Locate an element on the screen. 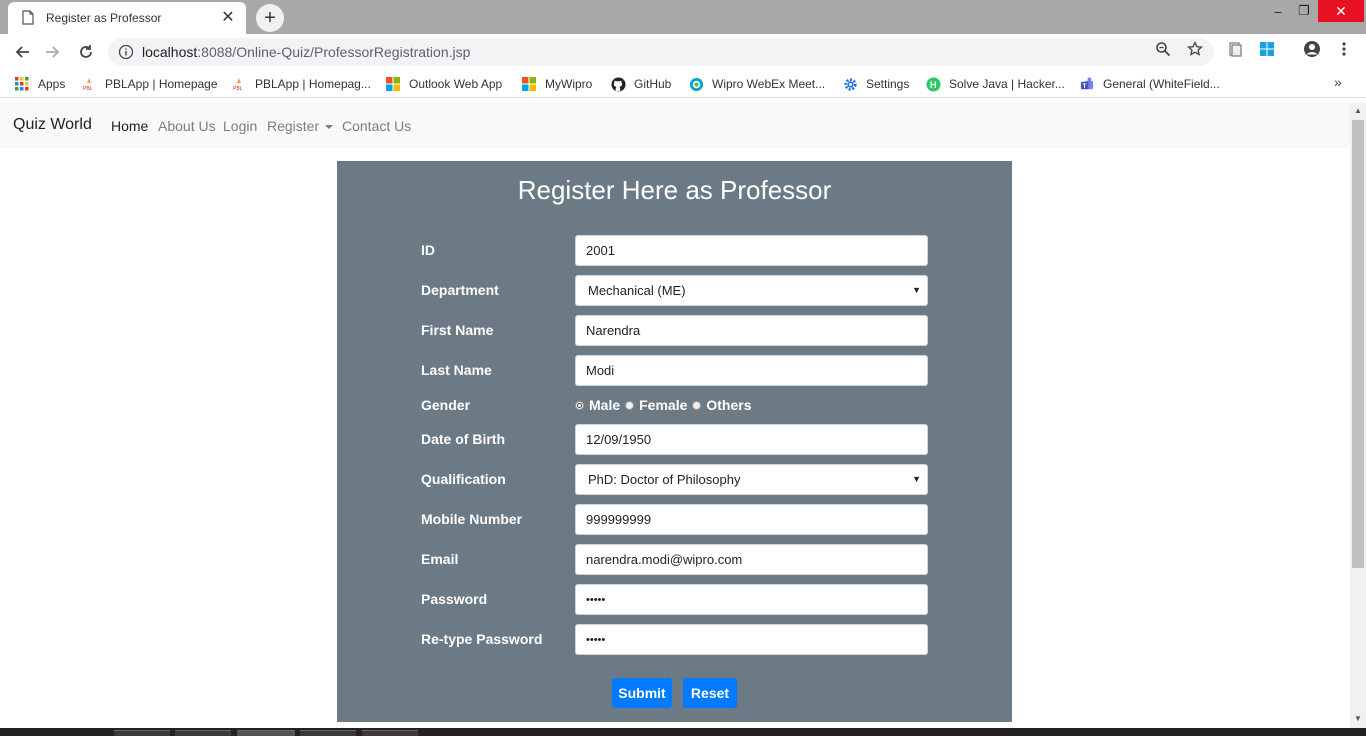 Image resolution: width=1366 pixels, height=736 pixels. page-icon is located at coordinates (29, 18).